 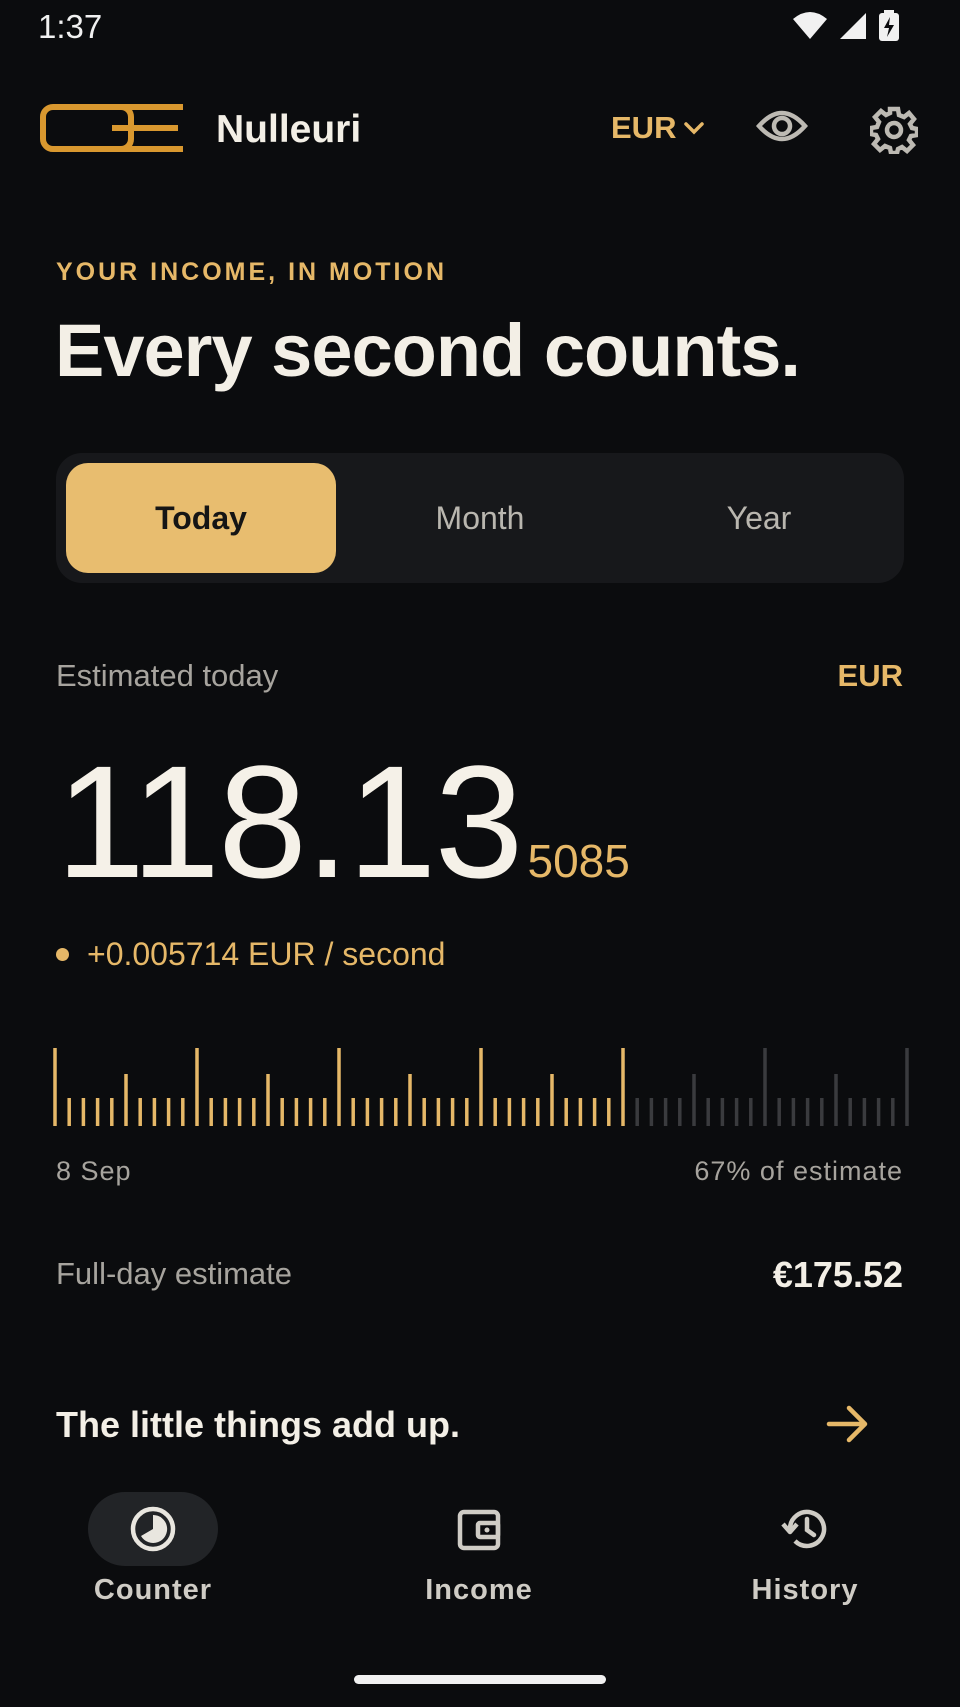 What do you see at coordinates (428, 350) in the screenshot?
I see `hero-headline: Every second counts.` at bounding box center [428, 350].